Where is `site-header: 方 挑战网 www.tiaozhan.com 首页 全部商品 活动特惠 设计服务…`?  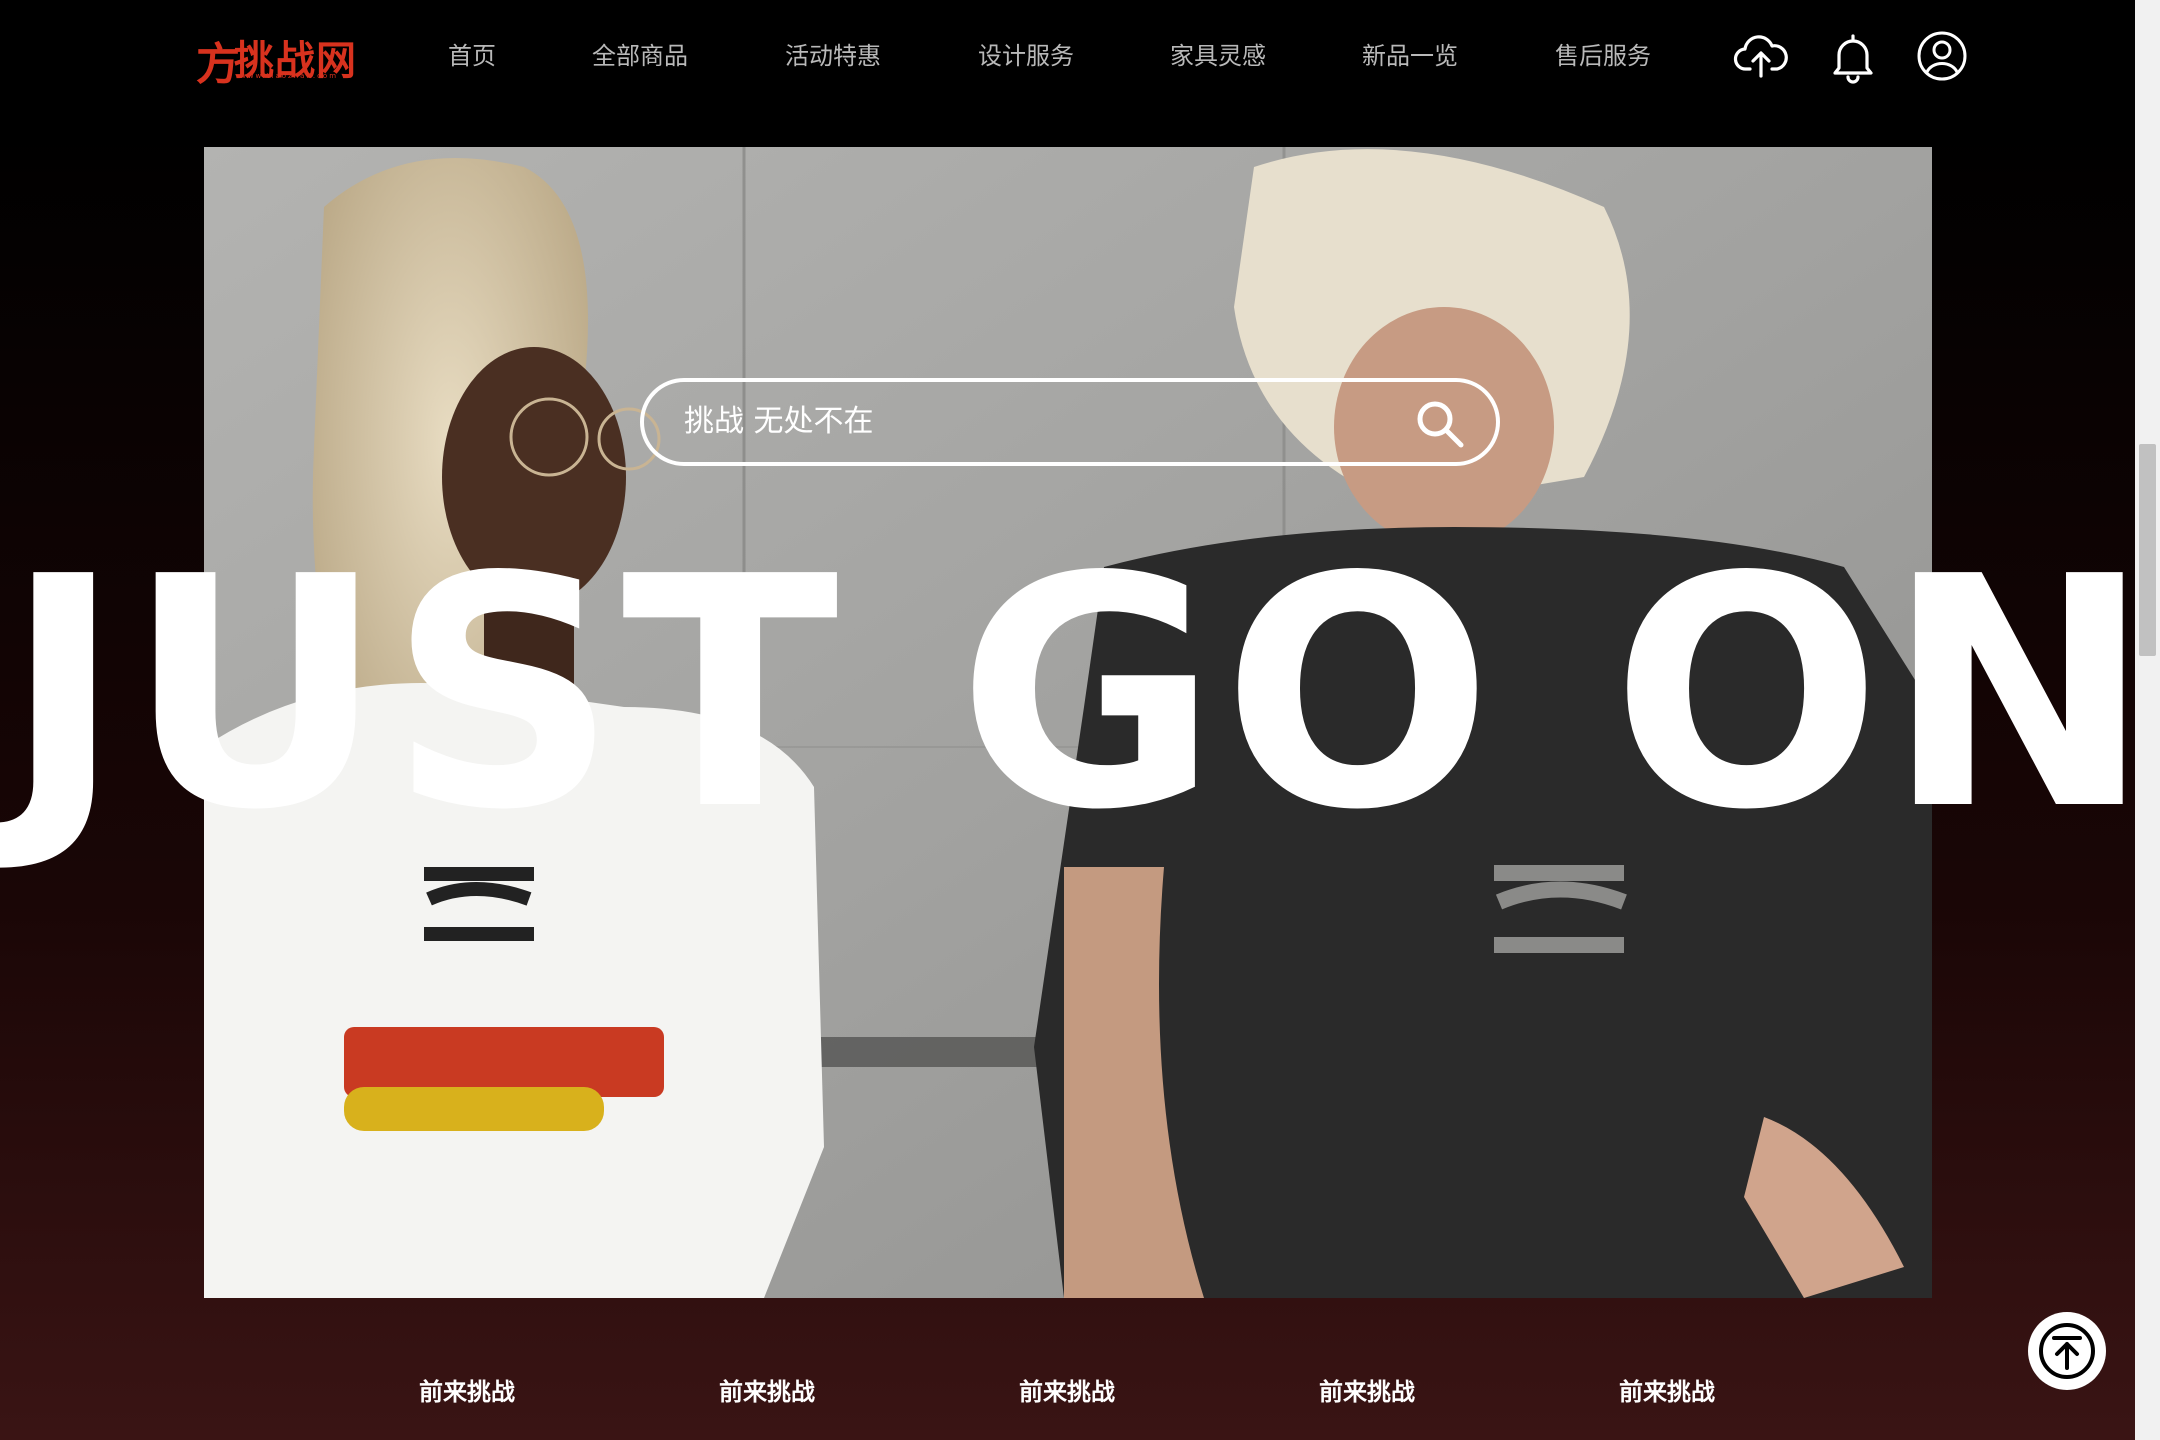
site-header: 方 挑战网 www.tiaozhan.com 首页 全部商品 活动特惠 设计服务… is located at coordinates (1067, 58).